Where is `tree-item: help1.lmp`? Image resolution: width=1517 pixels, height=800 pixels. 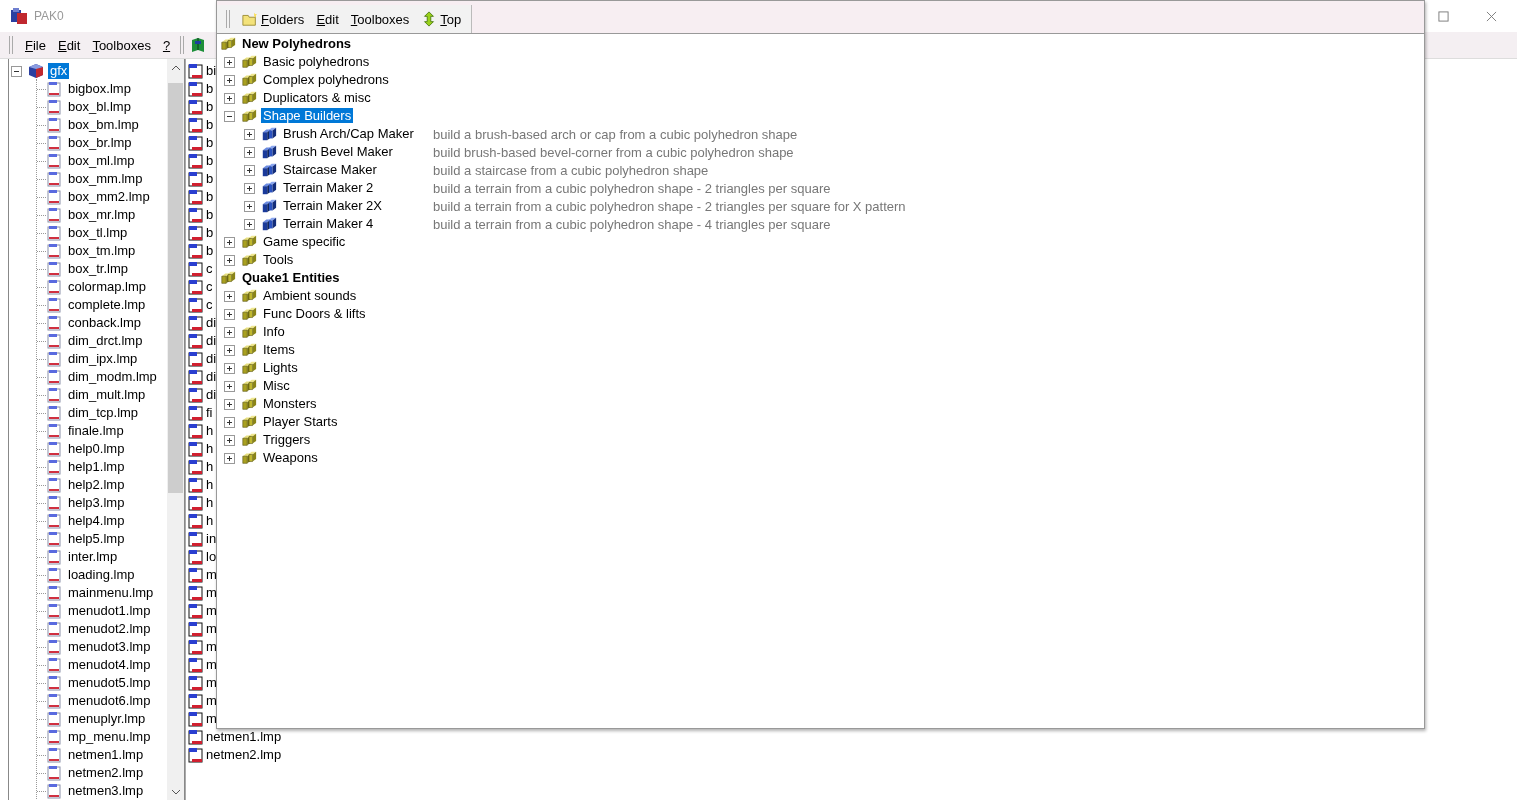
tree-item: help1.lmp is located at coordinates (96, 467).